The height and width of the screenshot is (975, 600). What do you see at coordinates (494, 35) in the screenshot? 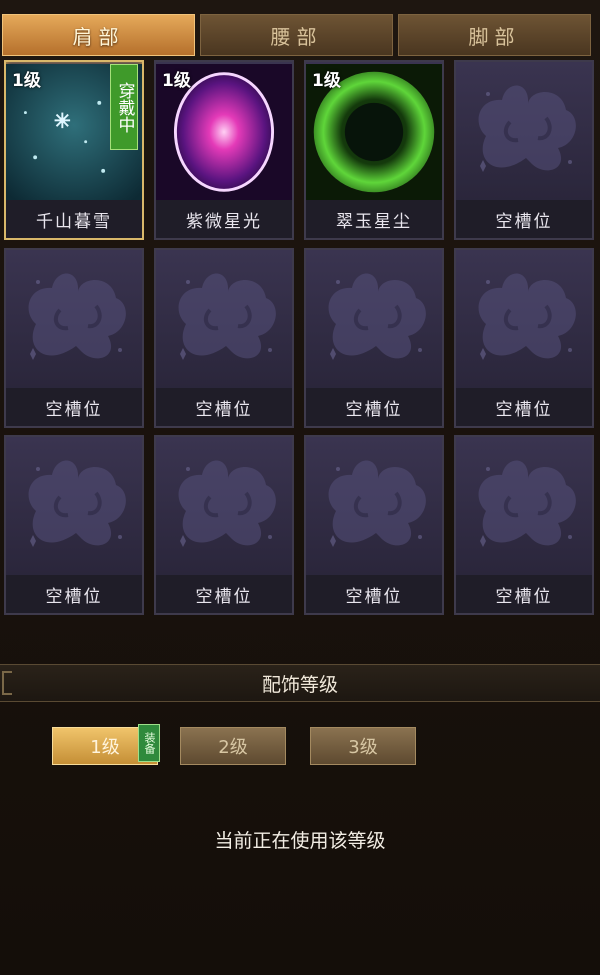
I see `tab-feet: 脚部` at bounding box center [494, 35].